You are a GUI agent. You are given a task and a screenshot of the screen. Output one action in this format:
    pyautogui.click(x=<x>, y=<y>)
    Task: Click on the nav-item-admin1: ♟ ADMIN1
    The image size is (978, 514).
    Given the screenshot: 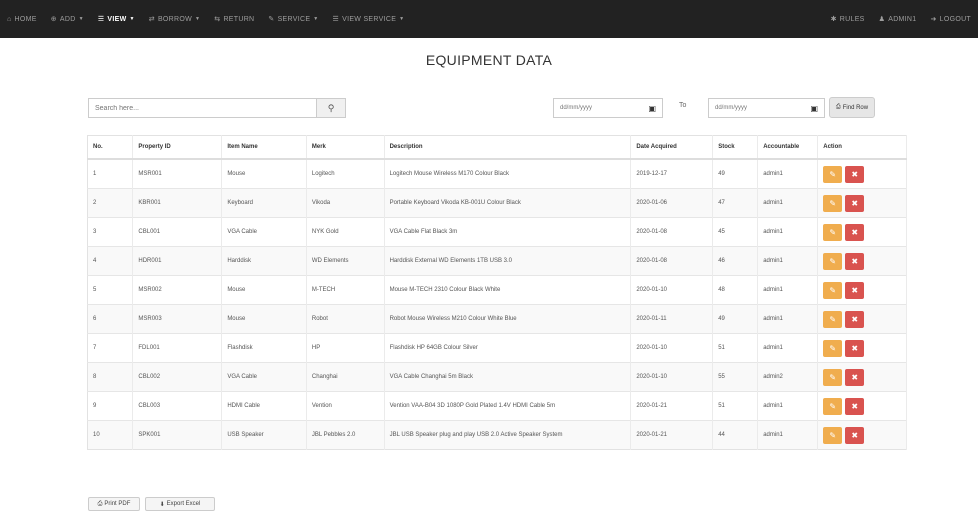 What is the action you would take?
    pyautogui.click(x=898, y=19)
    